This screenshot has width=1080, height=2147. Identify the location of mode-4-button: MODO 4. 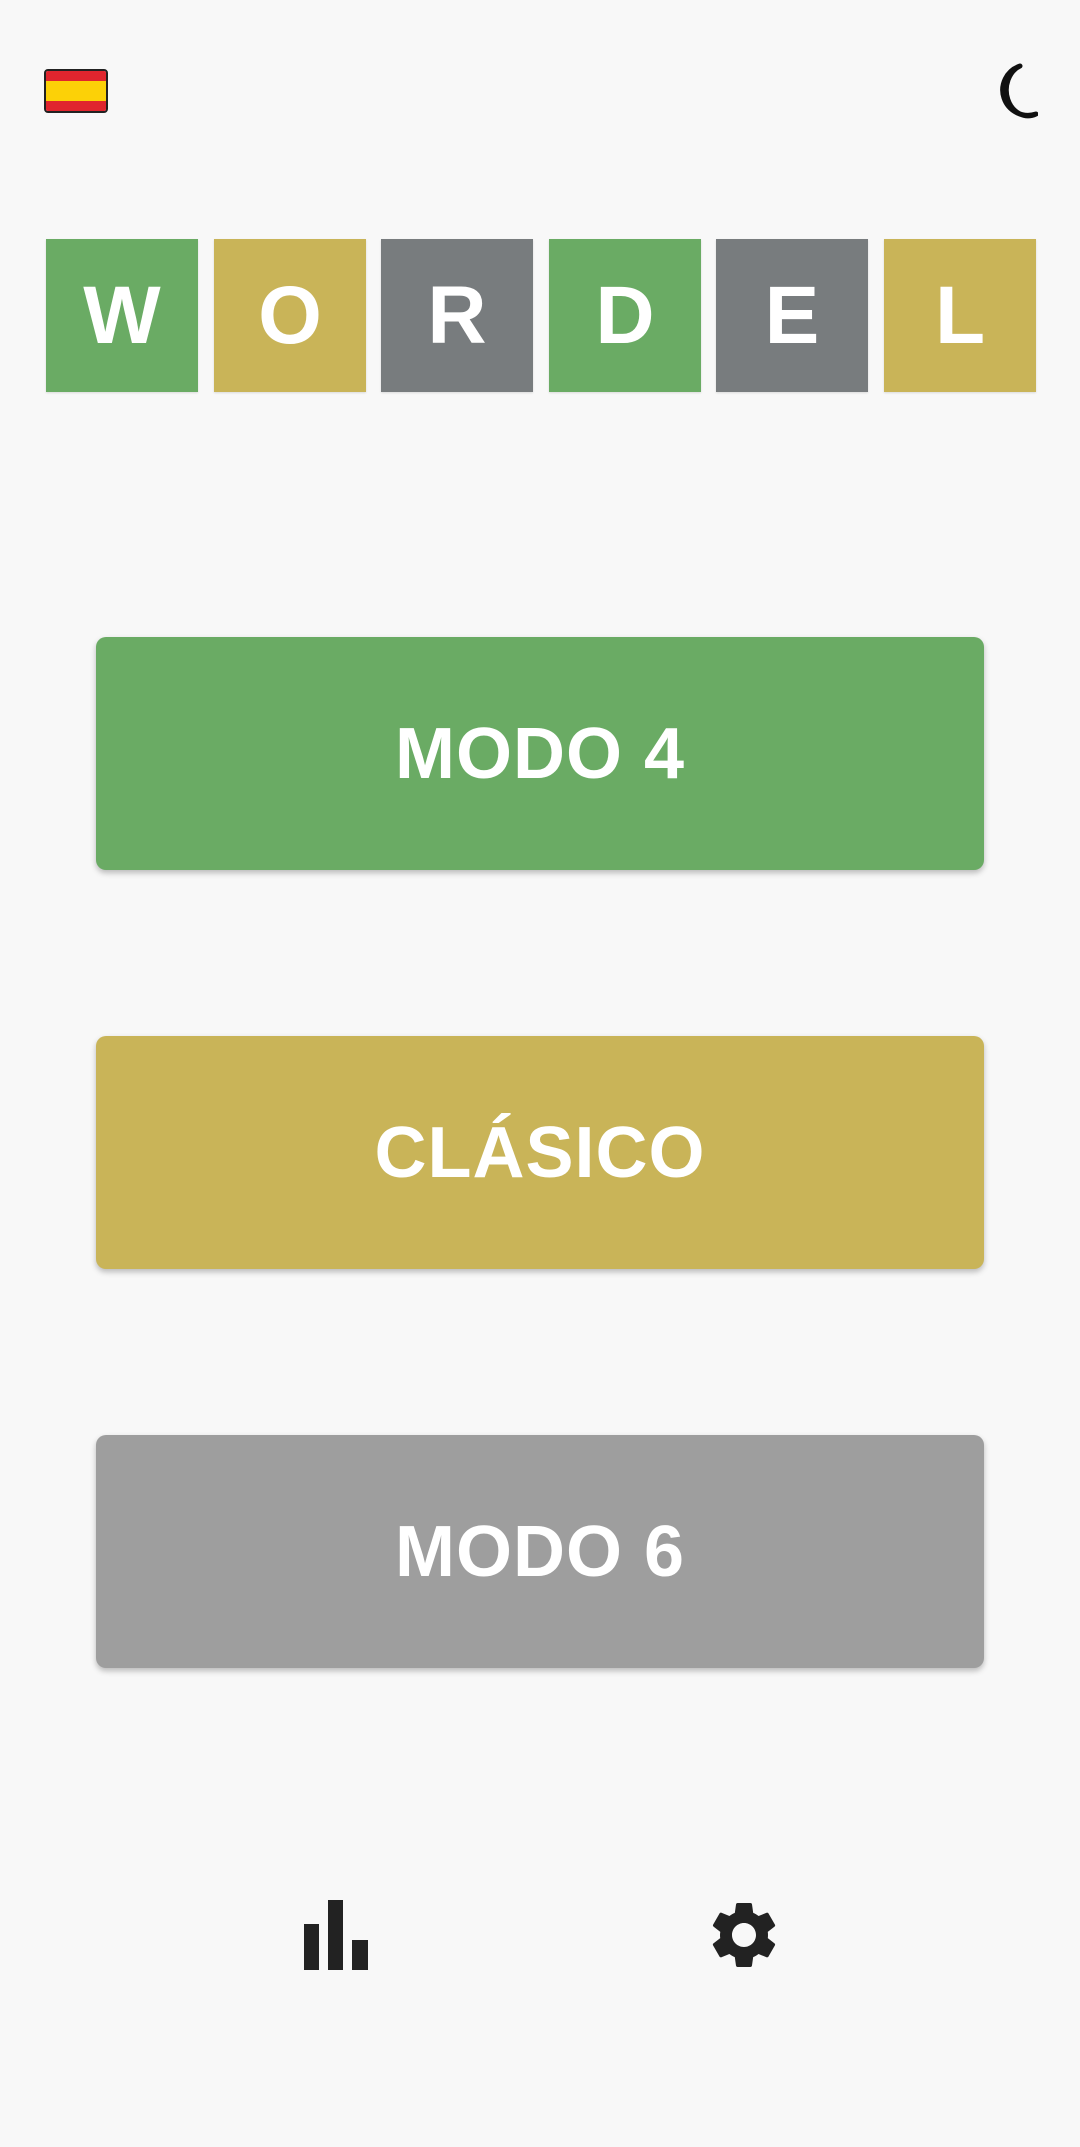
(540, 753).